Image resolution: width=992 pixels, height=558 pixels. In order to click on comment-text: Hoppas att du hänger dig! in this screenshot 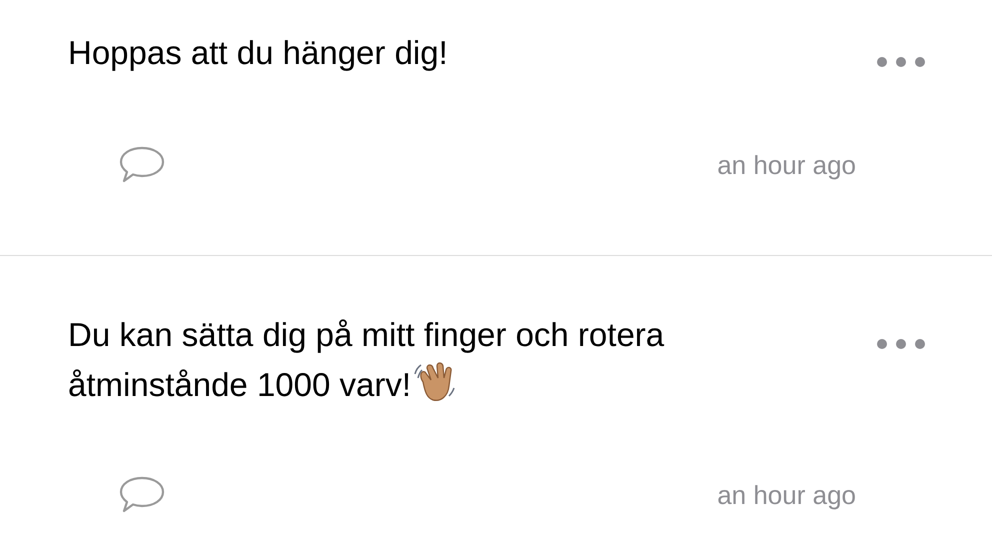, I will do `click(258, 53)`.